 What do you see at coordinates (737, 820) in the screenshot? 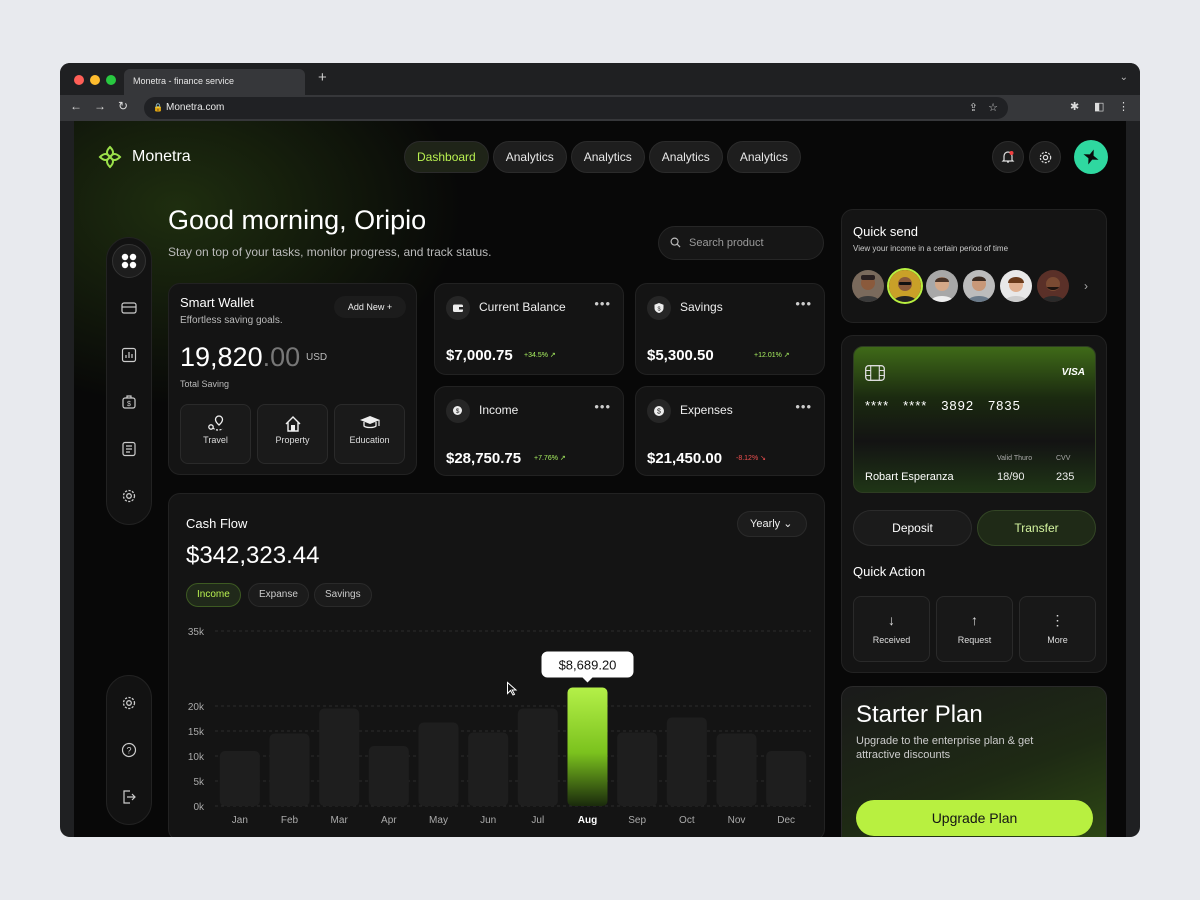
I see `x-tick-label: Nov` at bounding box center [737, 820].